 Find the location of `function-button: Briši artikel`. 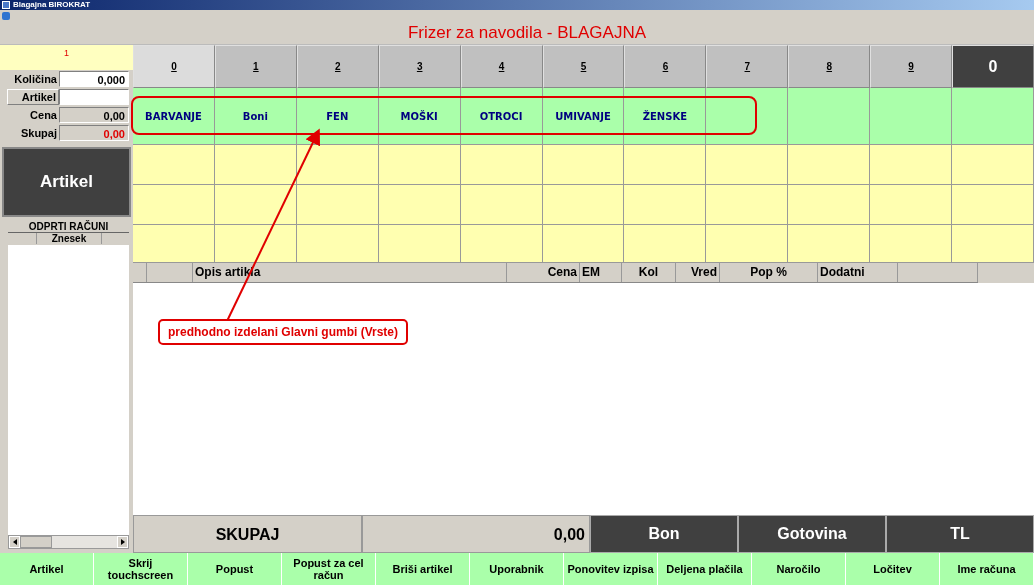

function-button: Briši artikel is located at coordinates (423, 569).